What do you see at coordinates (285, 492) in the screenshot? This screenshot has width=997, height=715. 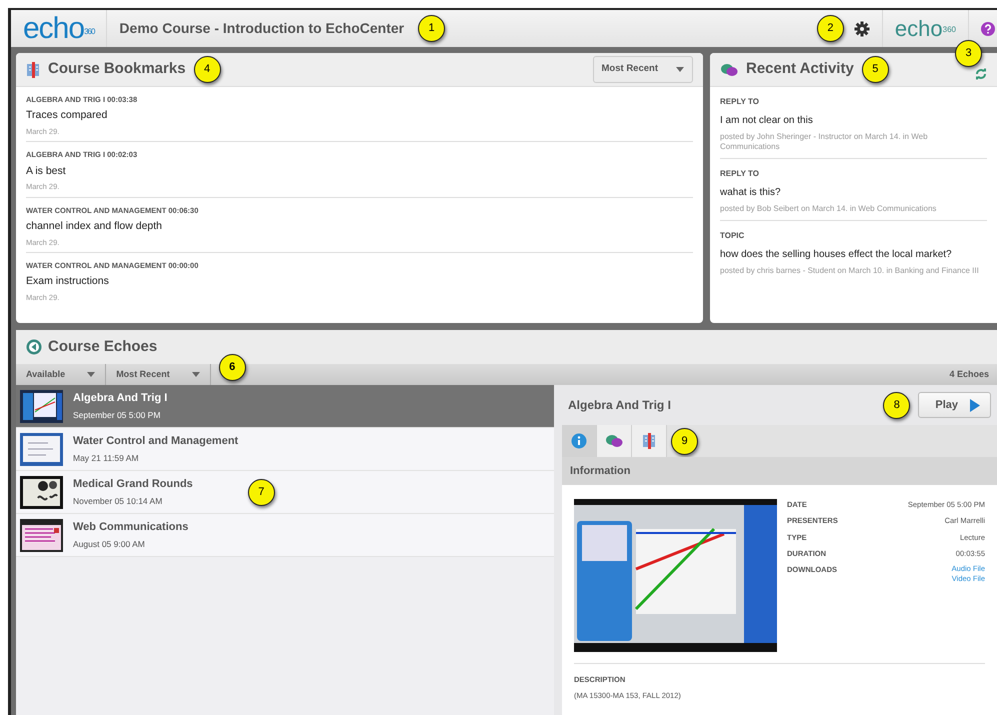 I see `echo-list-item: Medical Grand Rounds November 05 10:14 AM 7` at bounding box center [285, 492].